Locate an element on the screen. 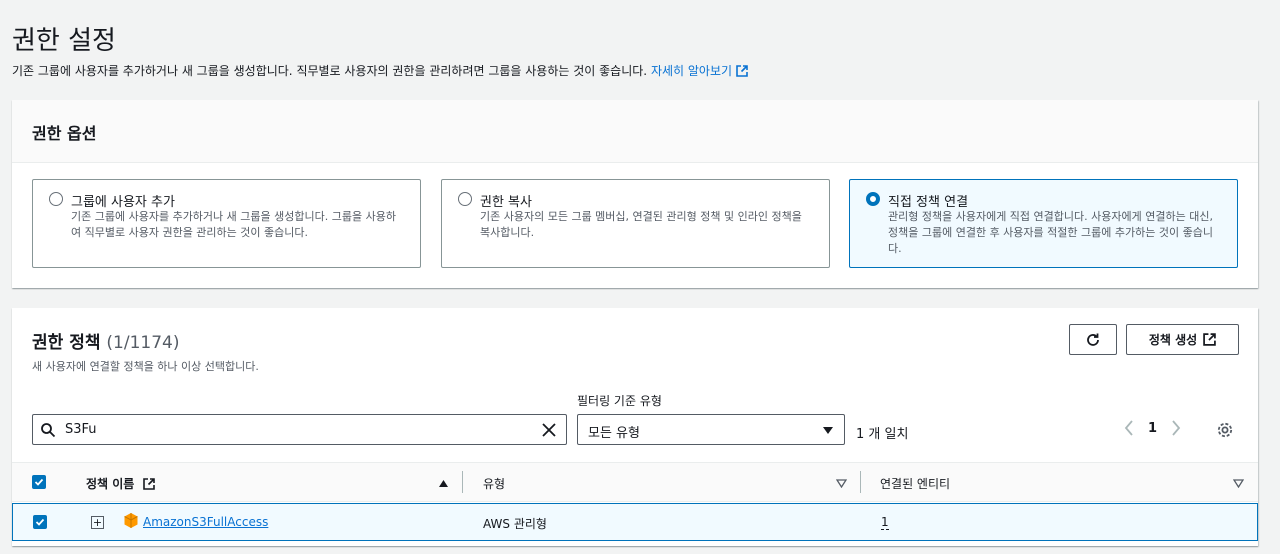 The image size is (1280, 554). policy-name-link: AmazonS3FullAccess is located at coordinates (205, 522).